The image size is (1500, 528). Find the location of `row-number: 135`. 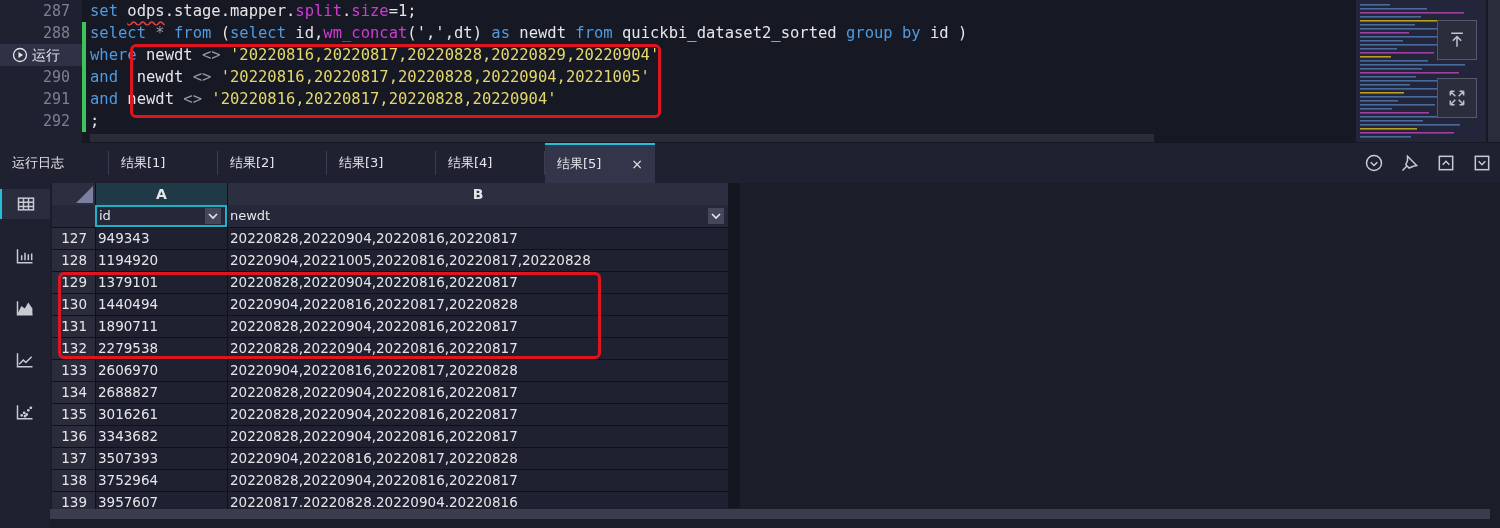

row-number: 135 is located at coordinates (73, 414).